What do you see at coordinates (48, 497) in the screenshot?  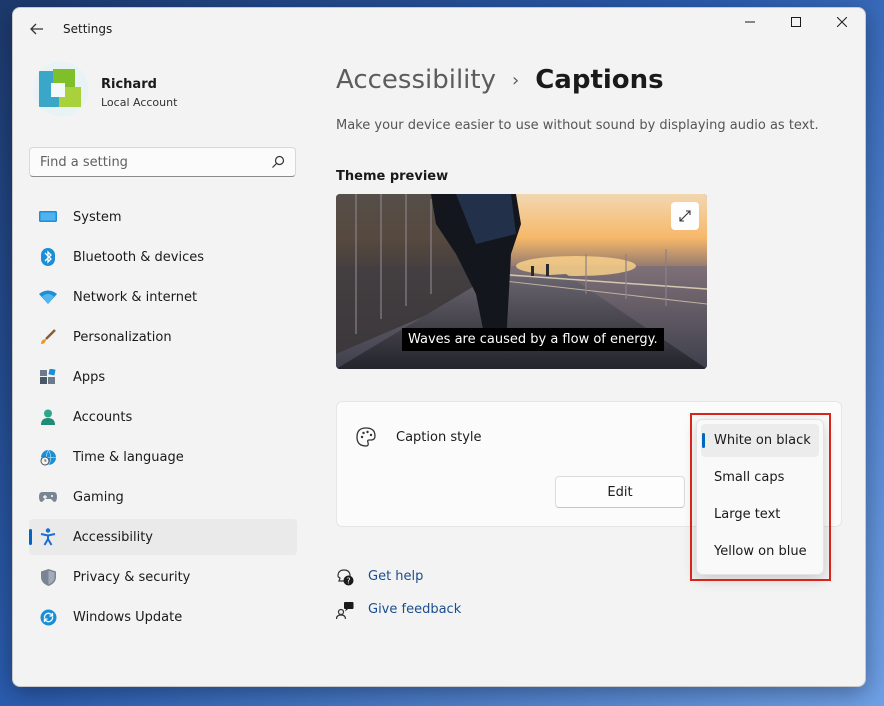 I see `gamepad-icon` at bounding box center [48, 497].